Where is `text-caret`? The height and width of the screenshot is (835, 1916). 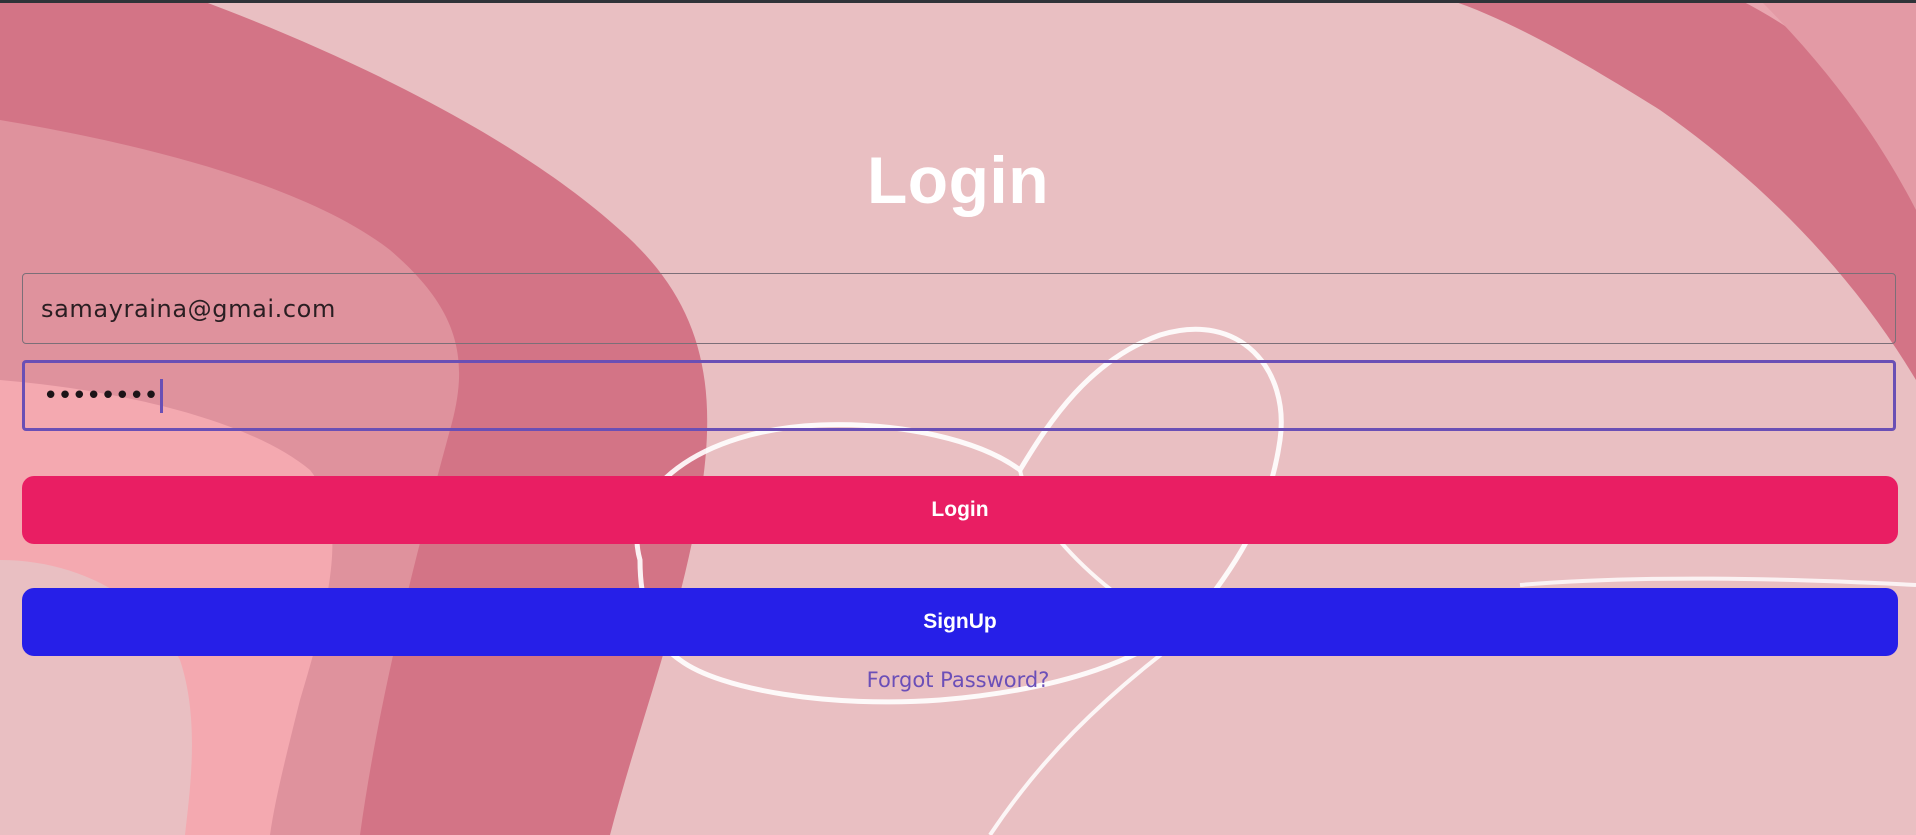
text-caret is located at coordinates (161, 395).